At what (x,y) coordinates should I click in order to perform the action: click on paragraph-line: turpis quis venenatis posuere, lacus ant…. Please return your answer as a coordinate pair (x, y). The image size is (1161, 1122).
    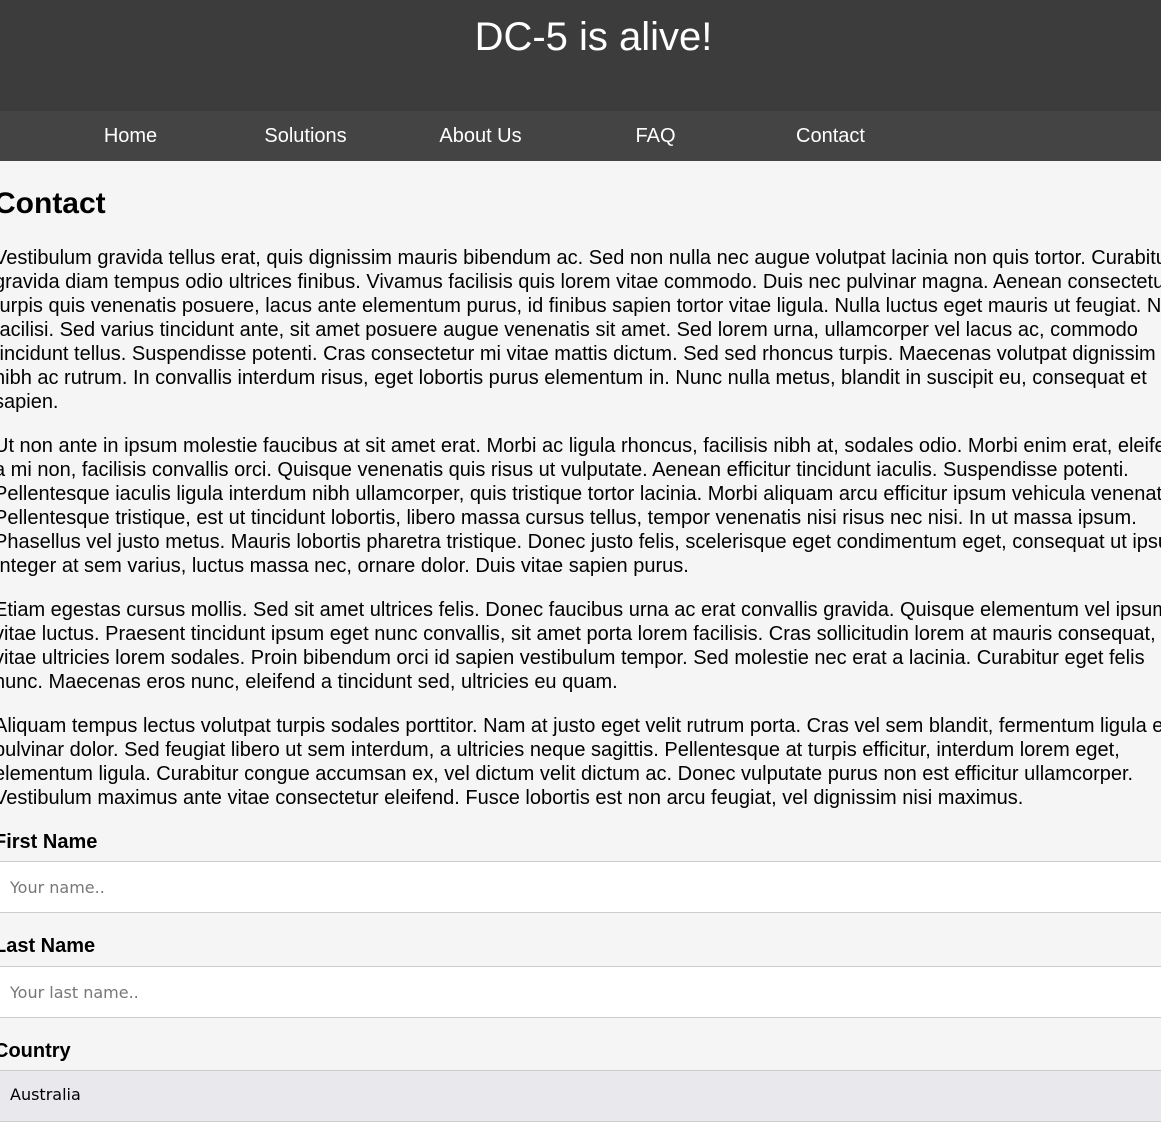
    Looking at the image, I should click on (580, 306).